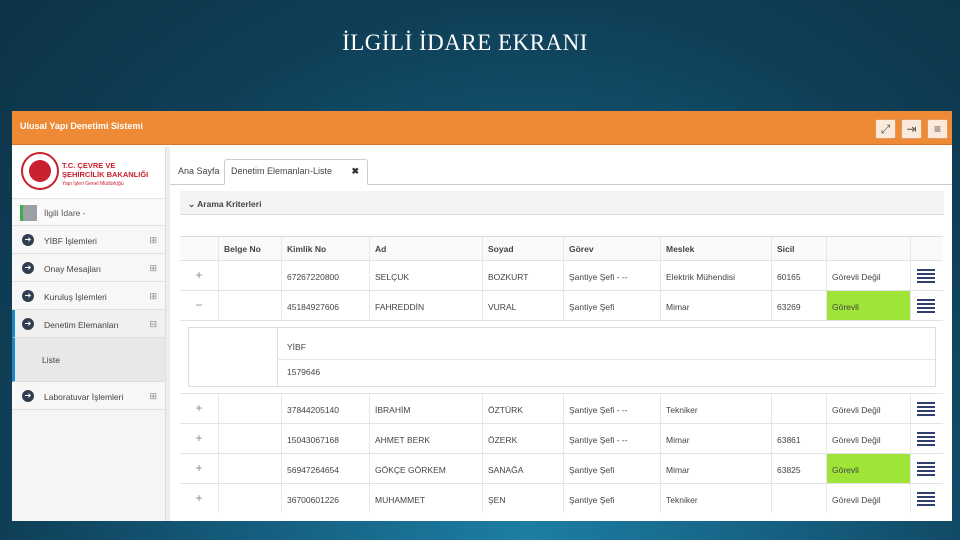 The image size is (960, 540). What do you see at coordinates (296, 347) in the screenshot?
I see `detail-header: YİBF` at bounding box center [296, 347].